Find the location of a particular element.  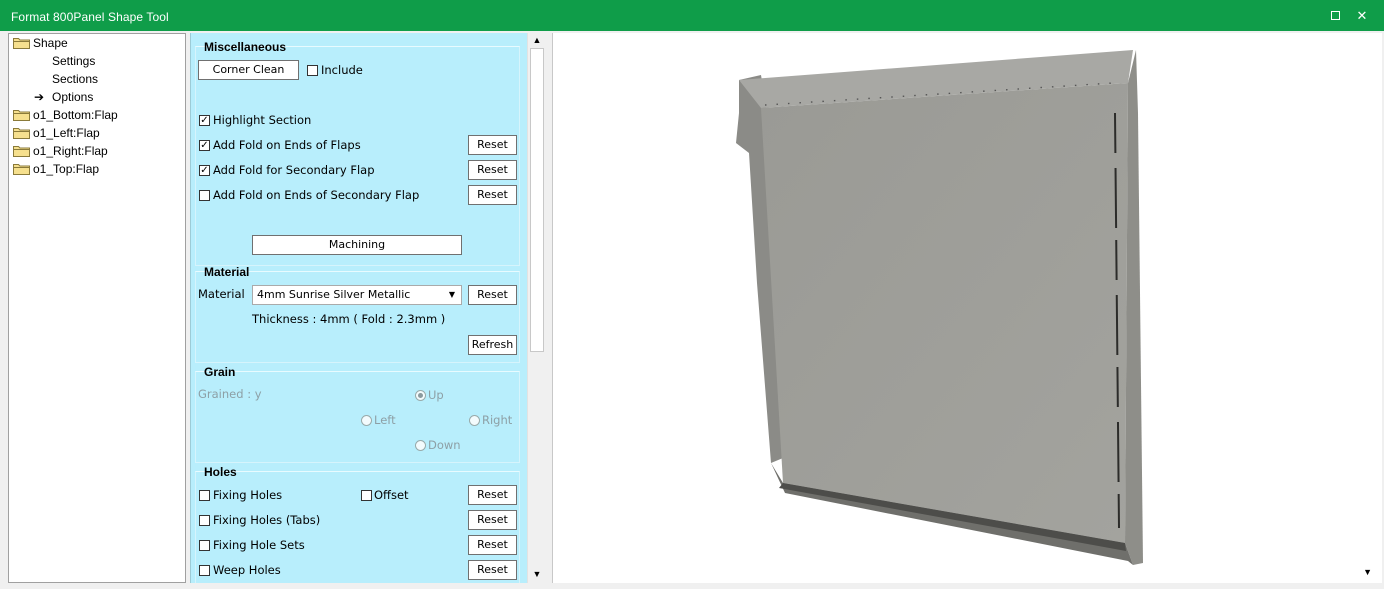

arrow-right-icon: ➔ is located at coordinates (39, 97).